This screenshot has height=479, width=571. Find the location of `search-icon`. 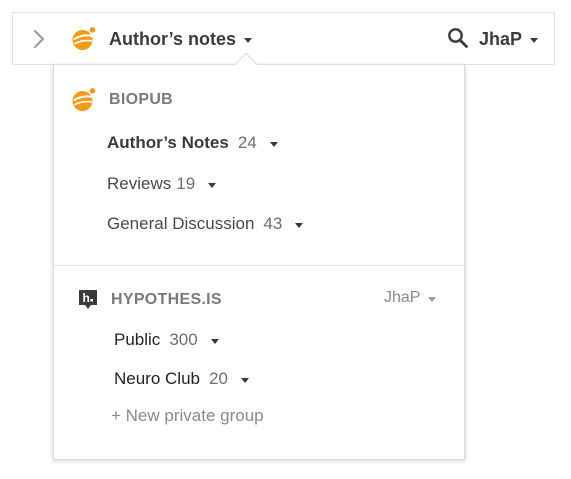

search-icon is located at coordinates (458, 38).